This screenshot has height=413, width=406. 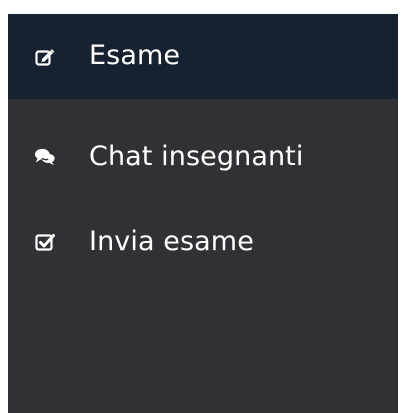 What do you see at coordinates (45, 57) in the screenshot?
I see `edit-icon` at bounding box center [45, 57].